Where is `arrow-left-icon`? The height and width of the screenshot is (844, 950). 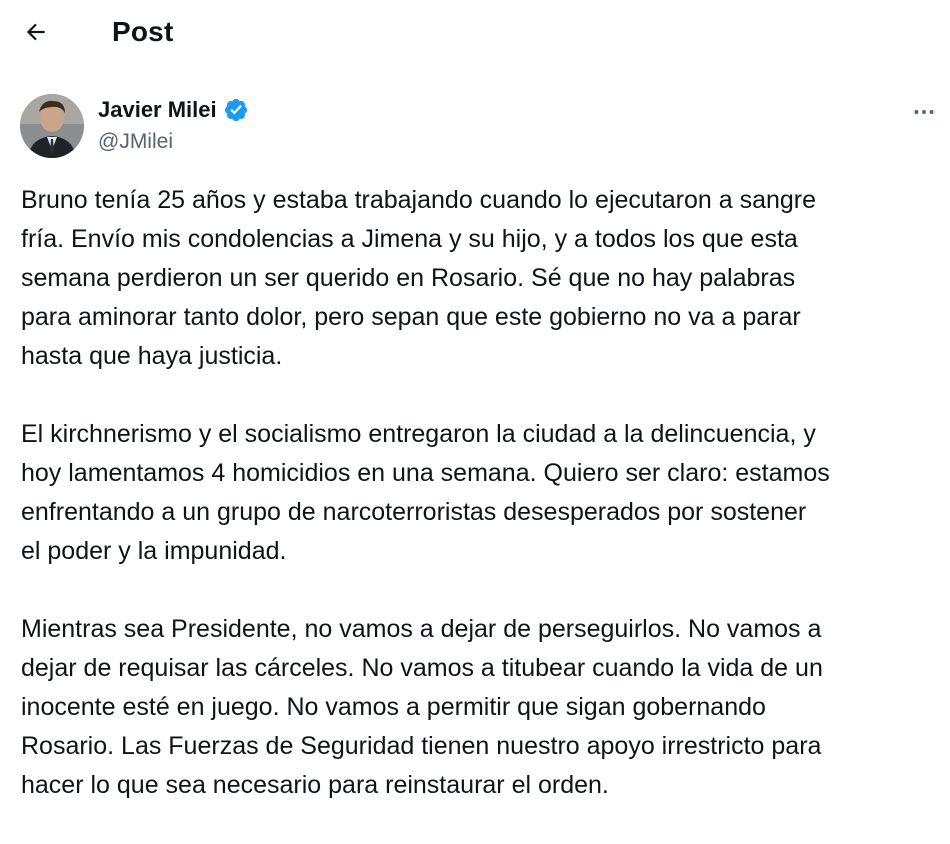
arrow-left-icon is located at coordinates (35, 32).